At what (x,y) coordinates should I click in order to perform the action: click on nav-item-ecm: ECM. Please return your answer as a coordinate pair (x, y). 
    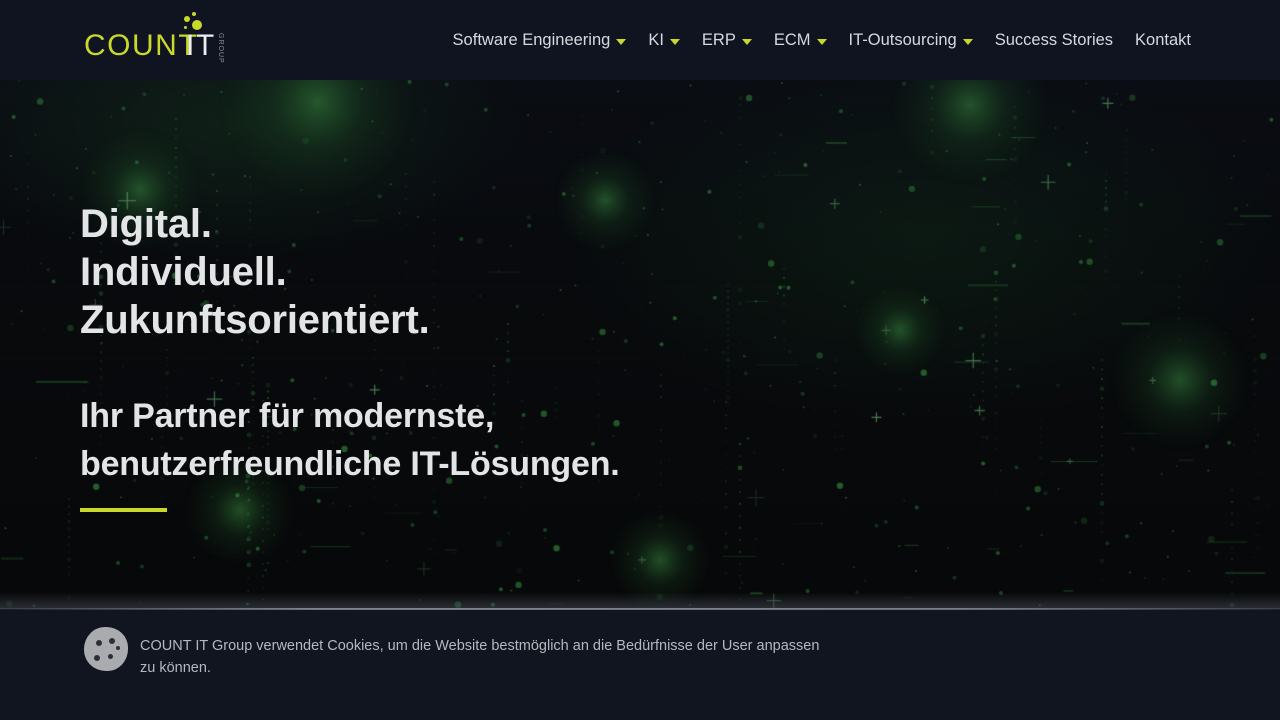
    Looking at the image, I should click on (800, 40).